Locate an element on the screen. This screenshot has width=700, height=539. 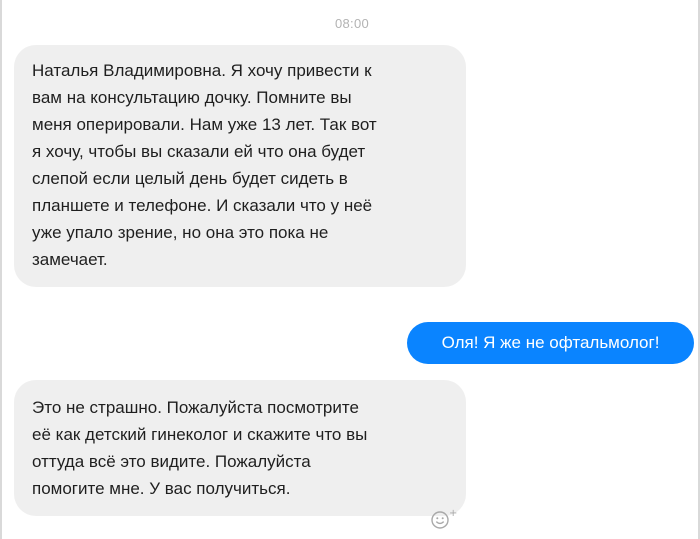
message-text-line: уже упало зрение, но она это пока не is located at coordinates (180, 232).